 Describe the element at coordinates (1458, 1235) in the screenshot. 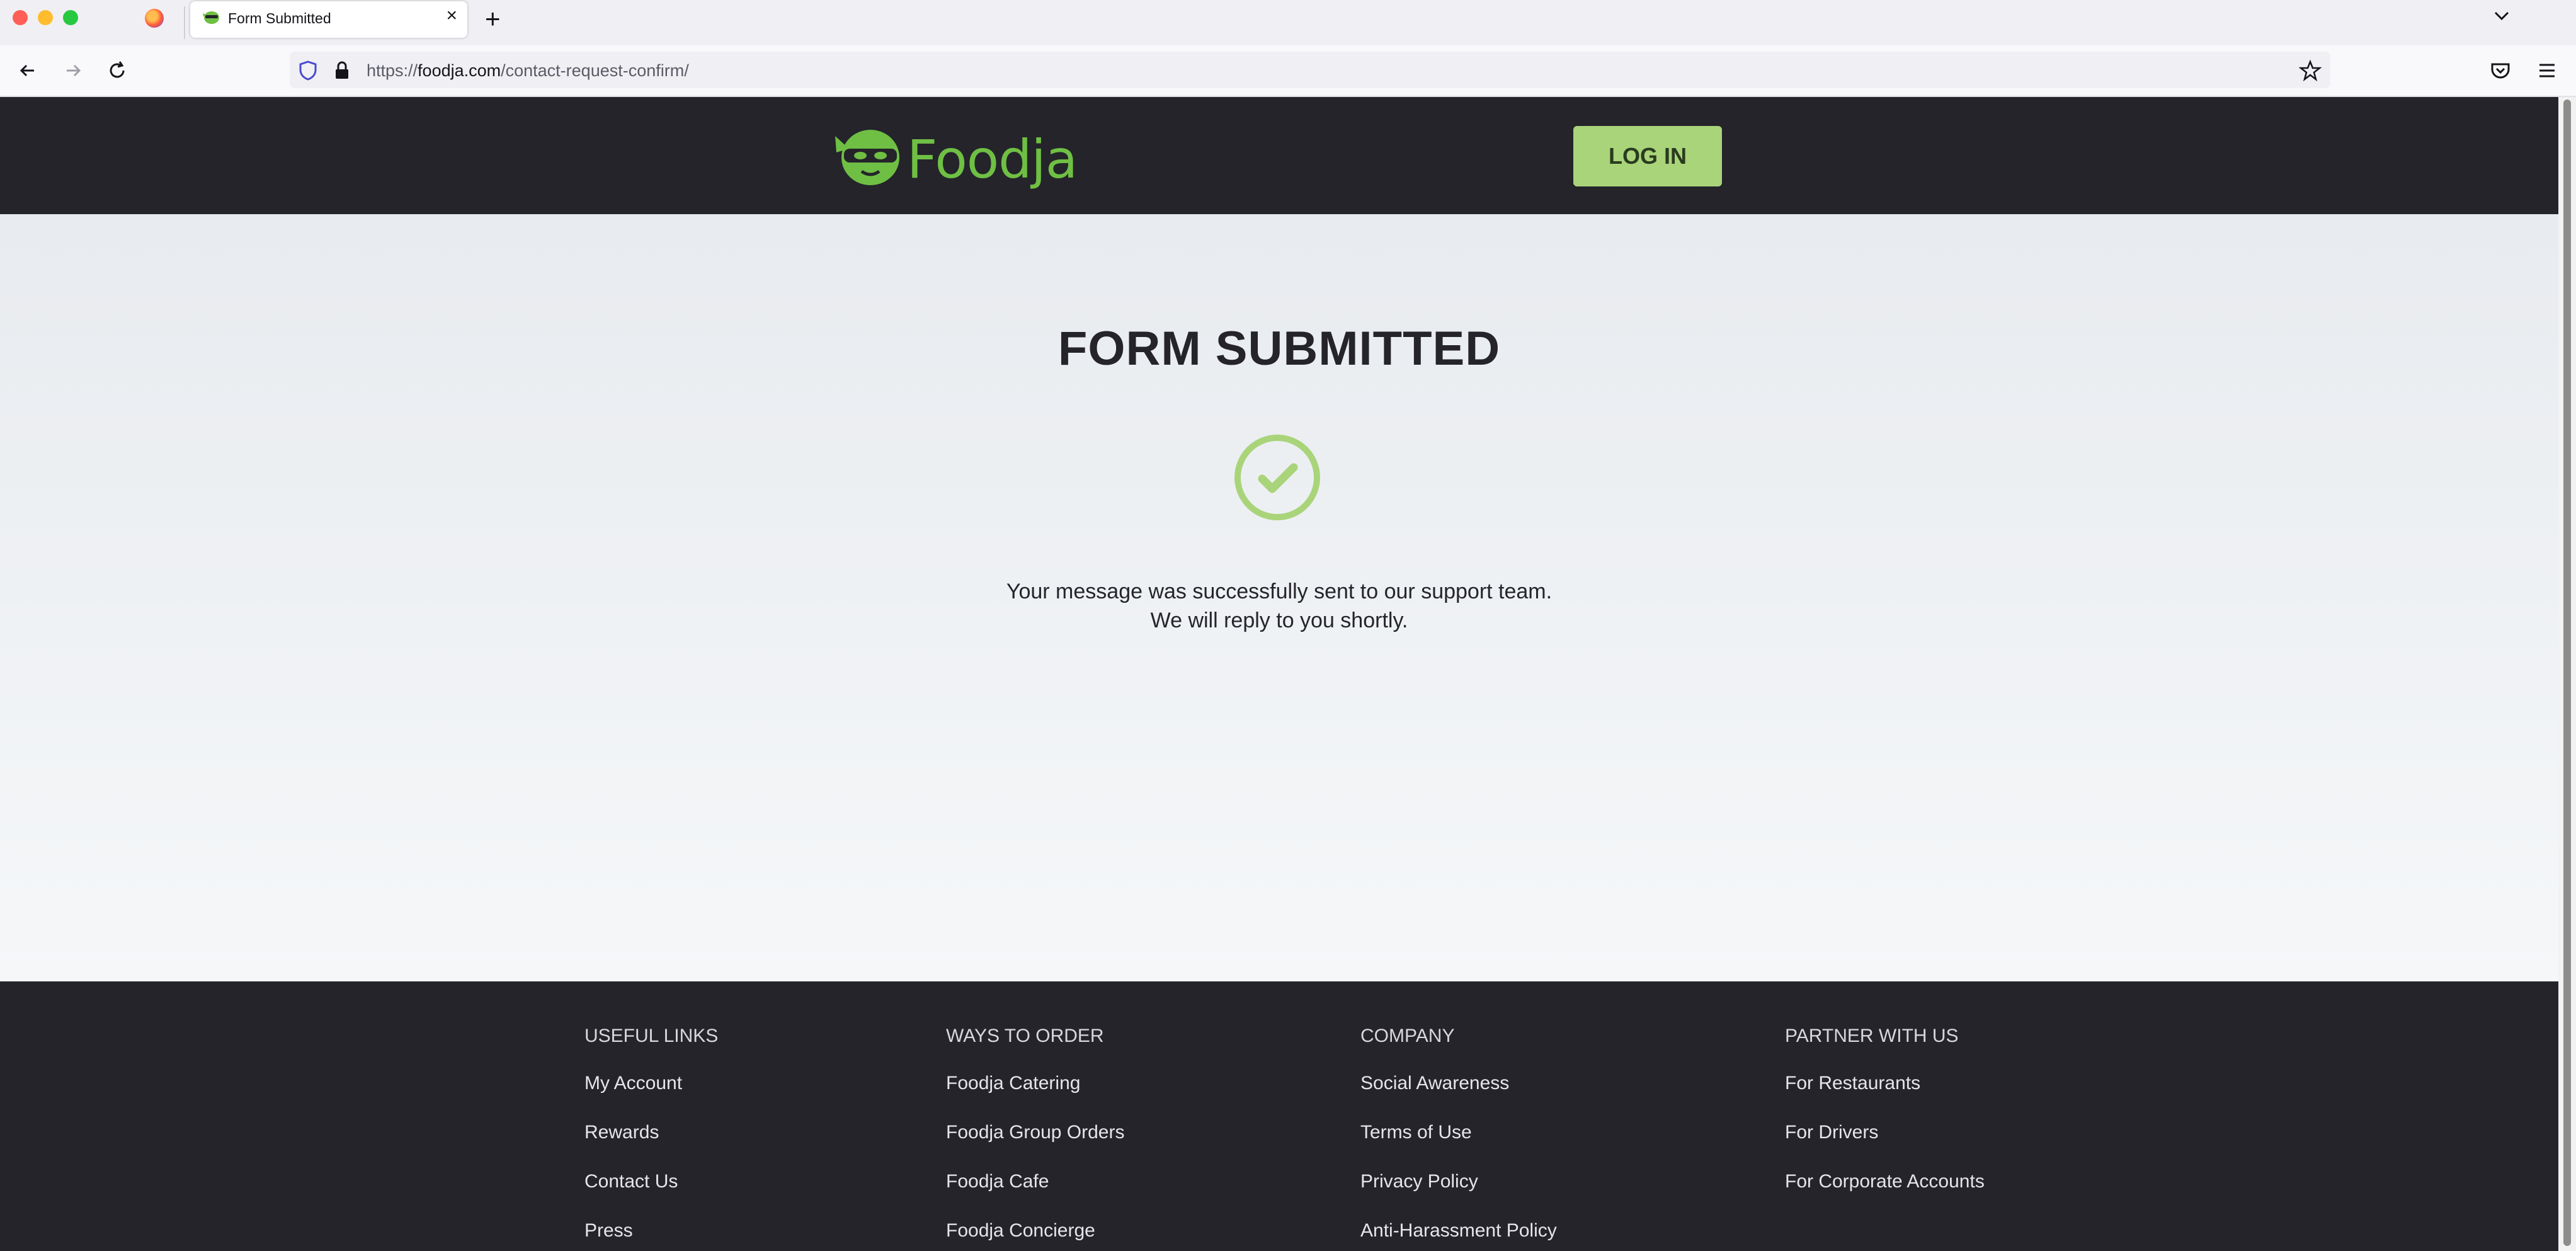

I see `footer-link-anti-harassment-policy: Anti-Harassment Policy` at that location.